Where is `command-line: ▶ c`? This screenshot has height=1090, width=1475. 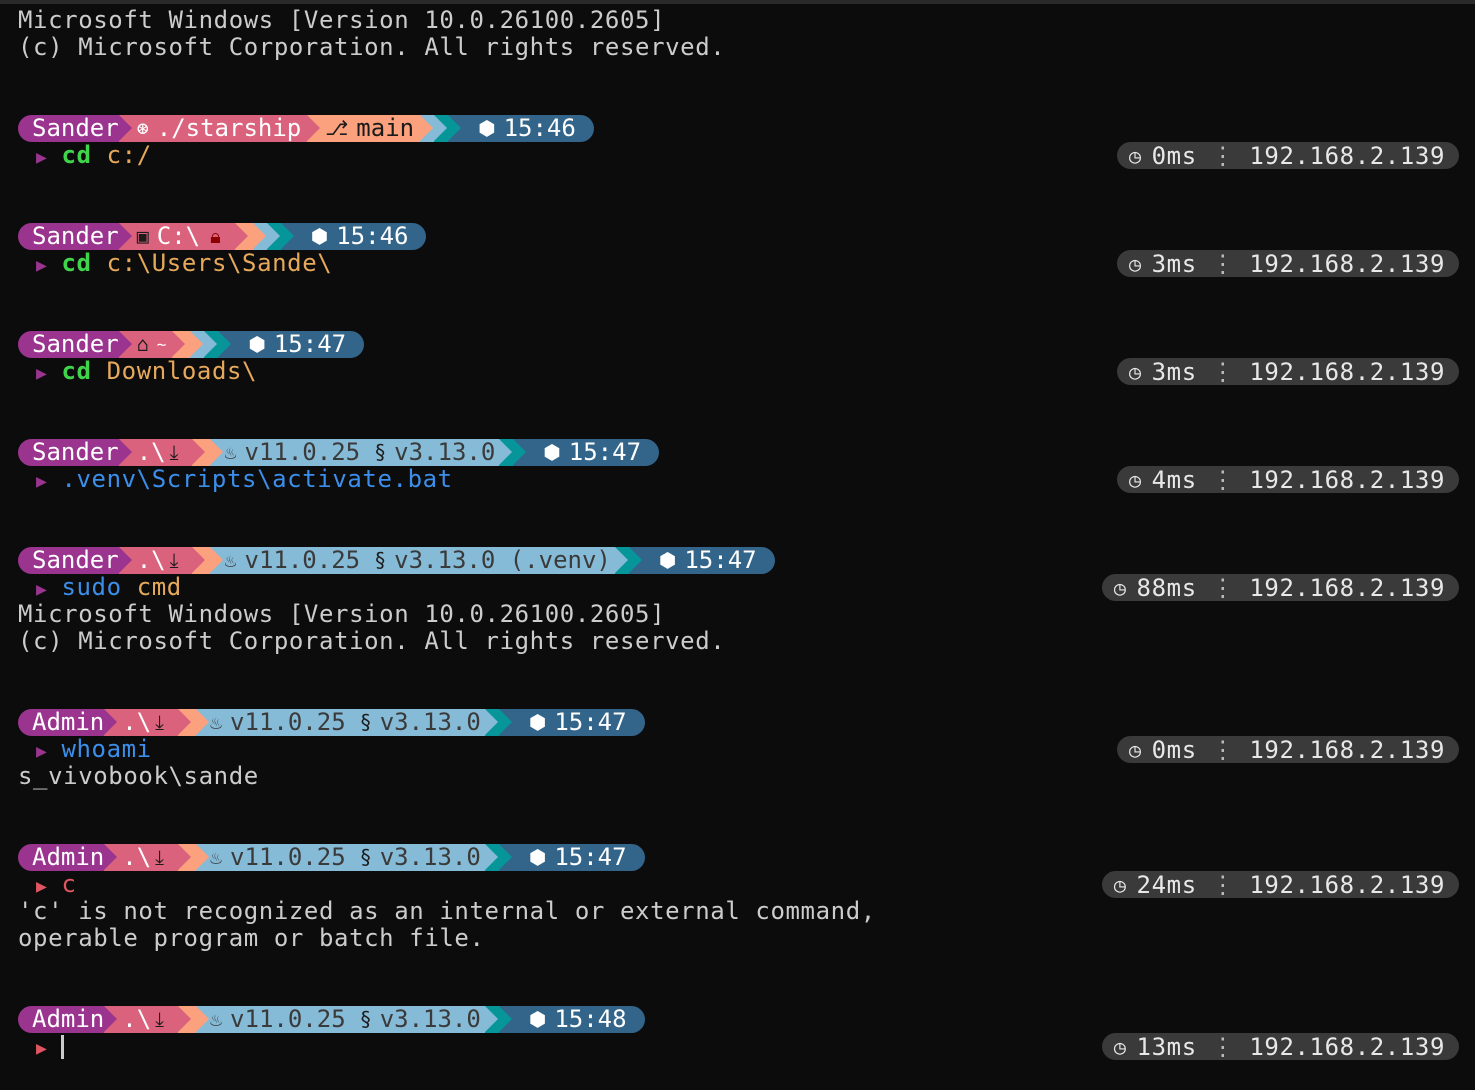 command-line: ▶ c is located at coordinates (56, 884).